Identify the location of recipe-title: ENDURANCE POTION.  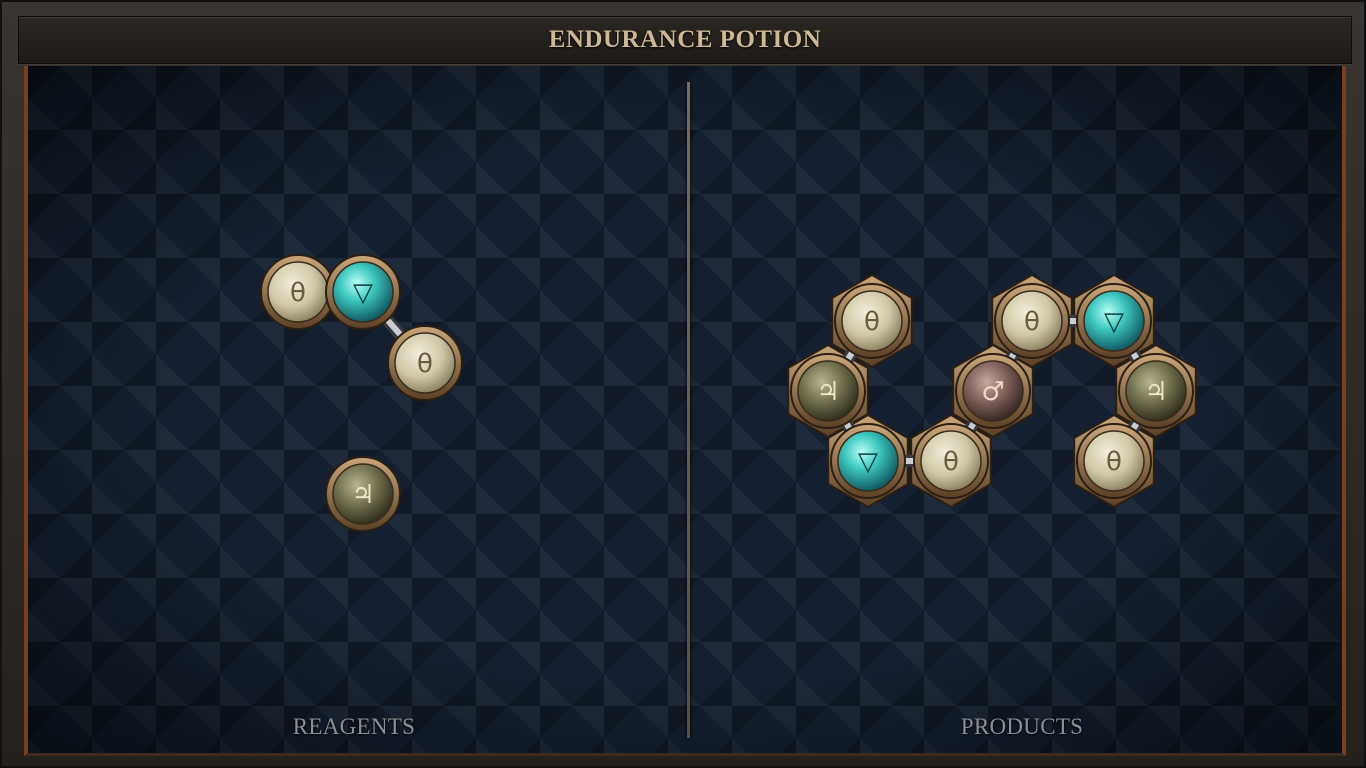
(685, 39).